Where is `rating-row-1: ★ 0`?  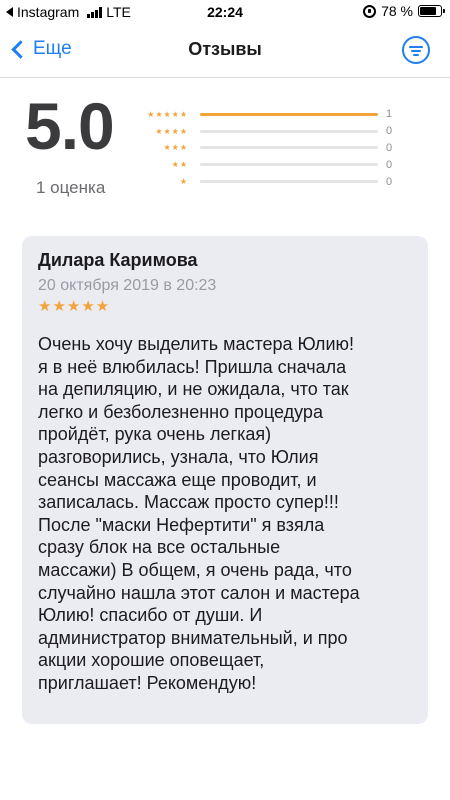
rating-row-1: ★ 0 is located at coordinates (275, 181).